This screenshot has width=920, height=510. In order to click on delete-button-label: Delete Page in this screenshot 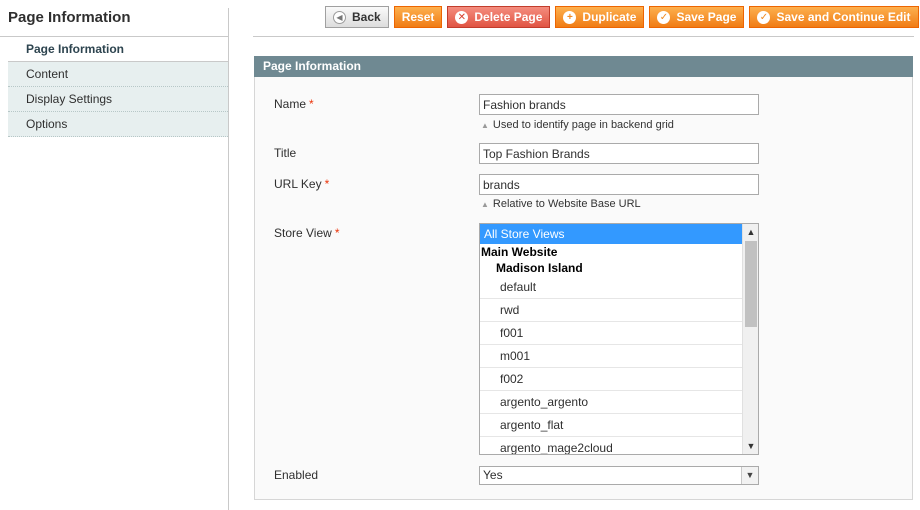, I will do `click(508, 17)`.